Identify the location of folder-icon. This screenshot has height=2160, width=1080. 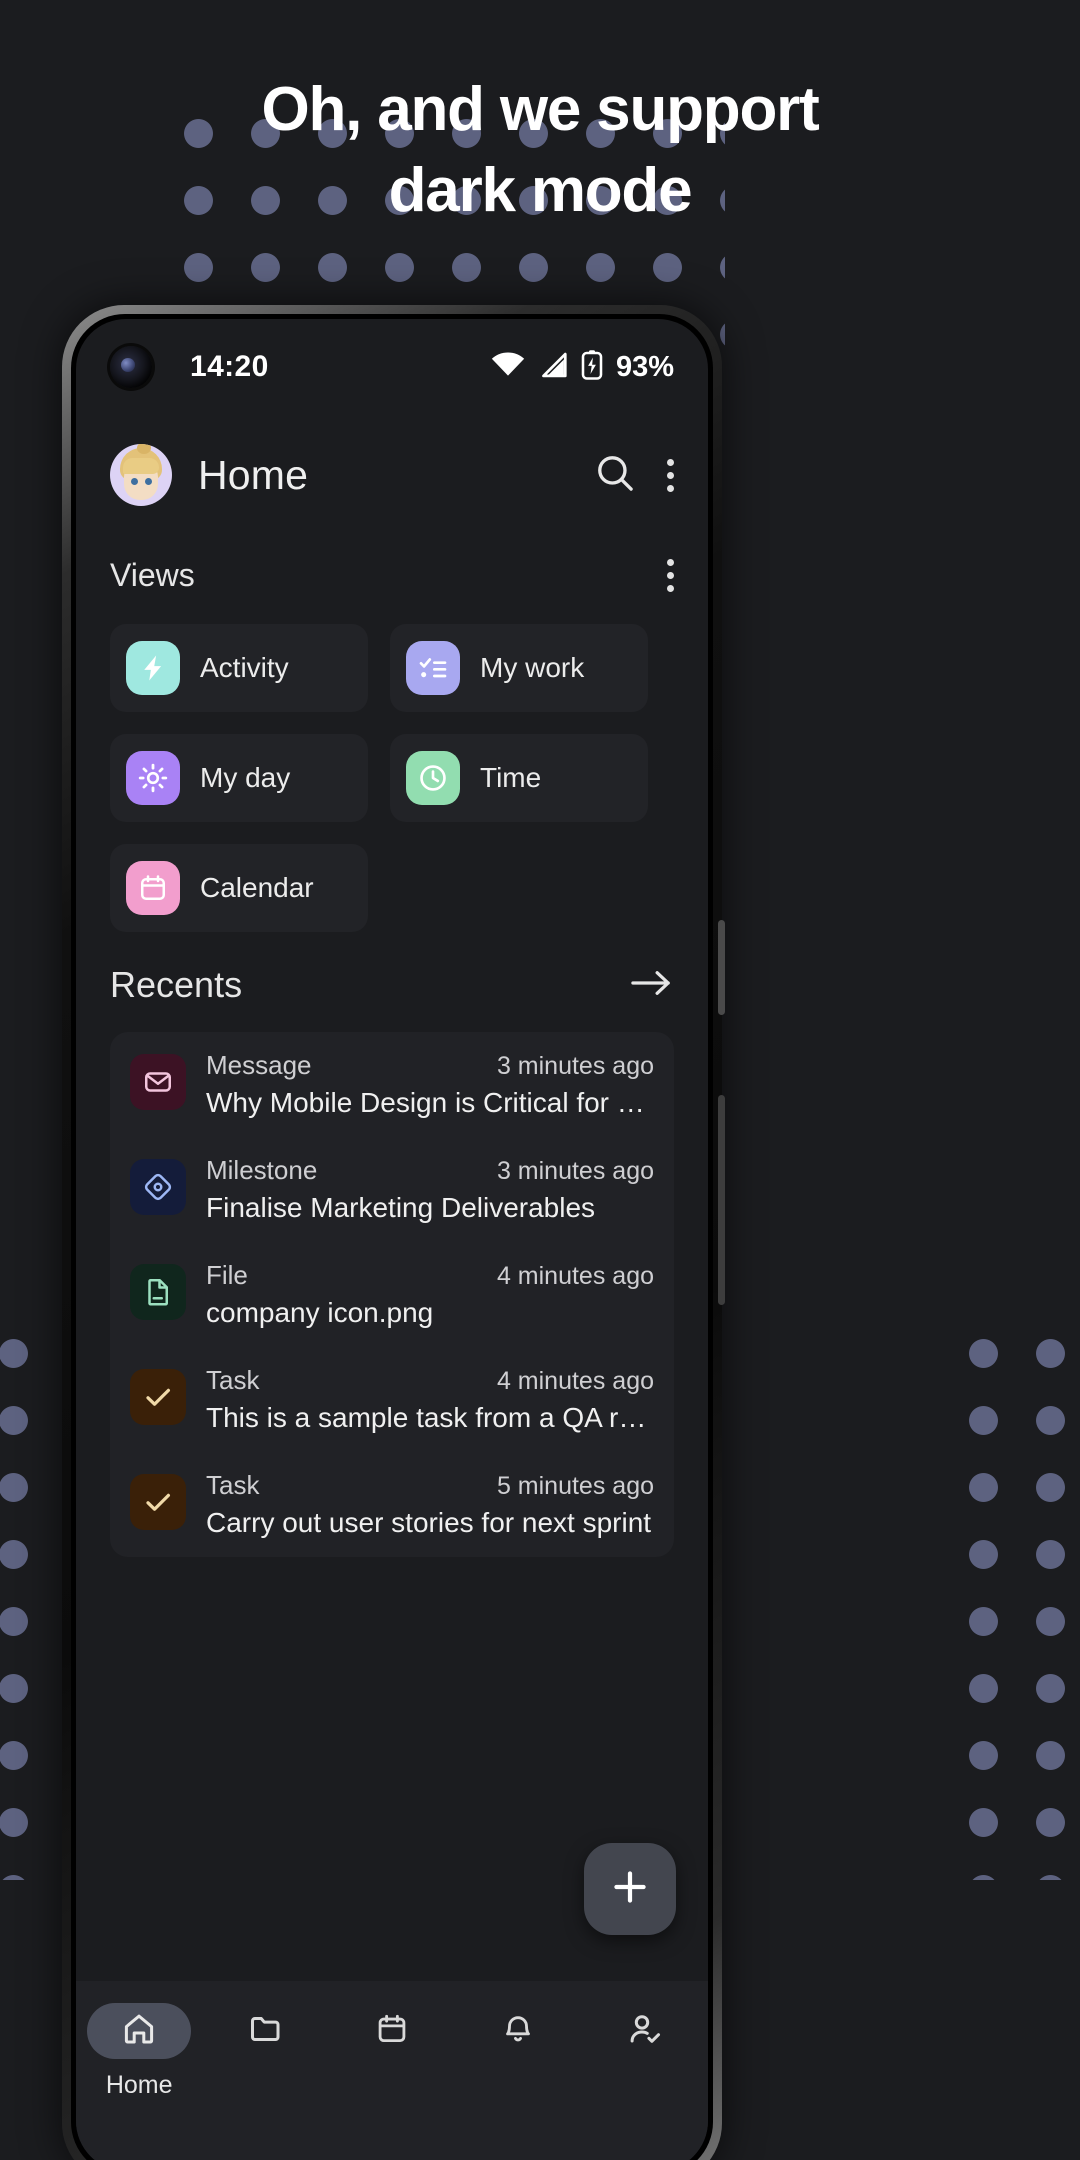
(266, 2031).